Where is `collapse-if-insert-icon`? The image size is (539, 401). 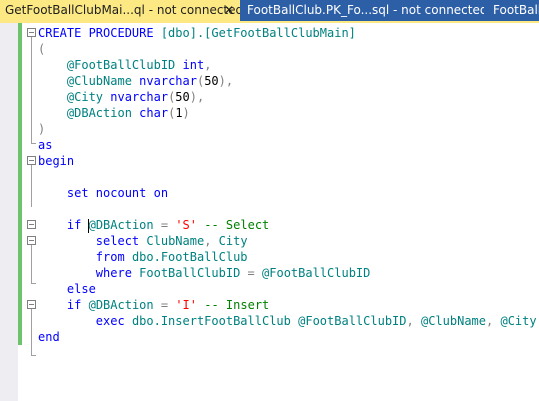
collapse-if-insert-icon is located at coordinates (31, 304).